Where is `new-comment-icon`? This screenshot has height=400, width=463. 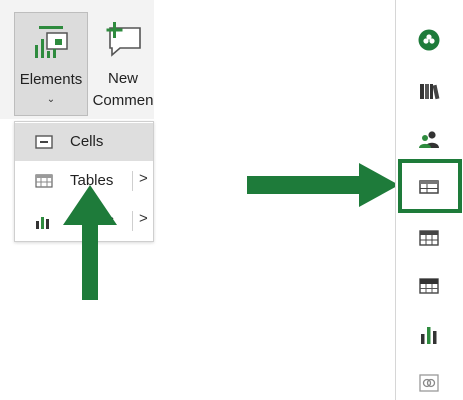 new-comment-icon is located at coordinates (123, 39).